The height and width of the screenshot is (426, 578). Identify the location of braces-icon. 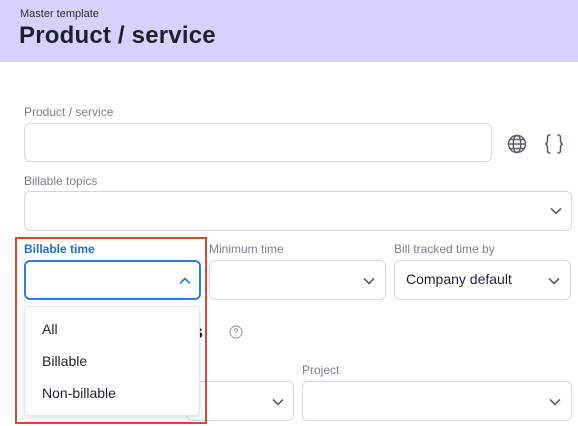
(554, 144).